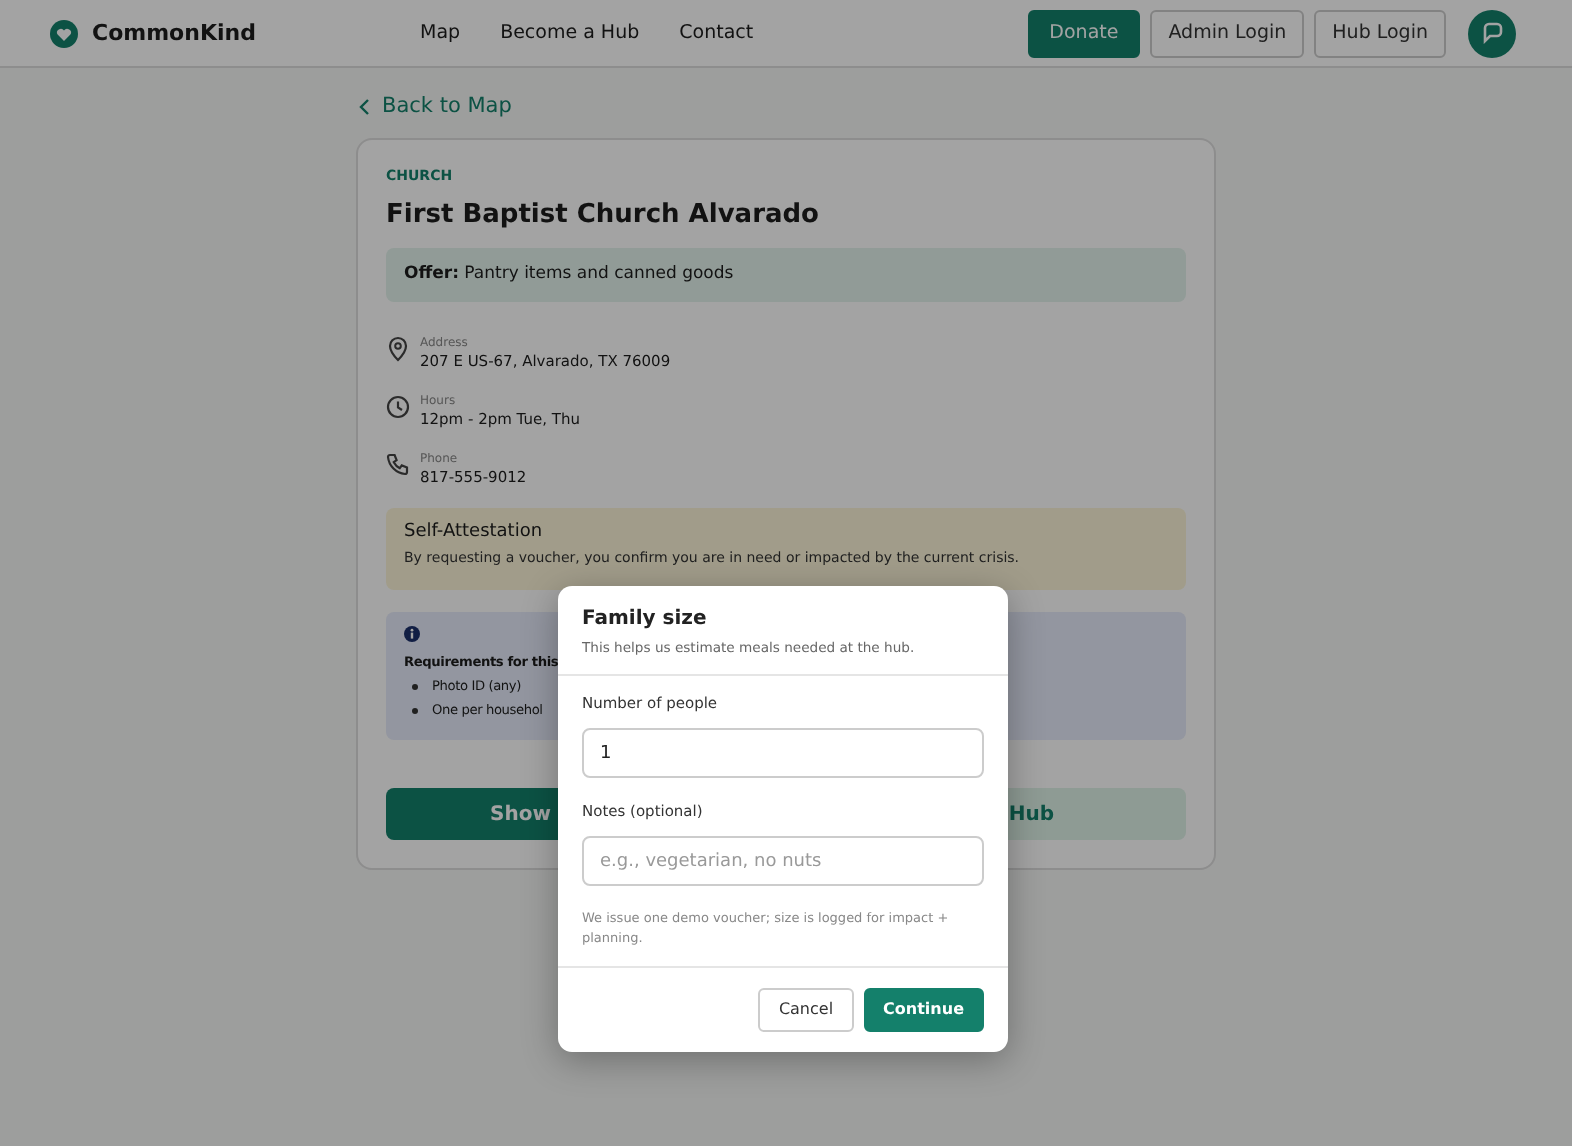 The height and width of the screenshot is (1146, 1572). I want to click on hub-name: First Baptist Church Alvarado, so click(602, 215).